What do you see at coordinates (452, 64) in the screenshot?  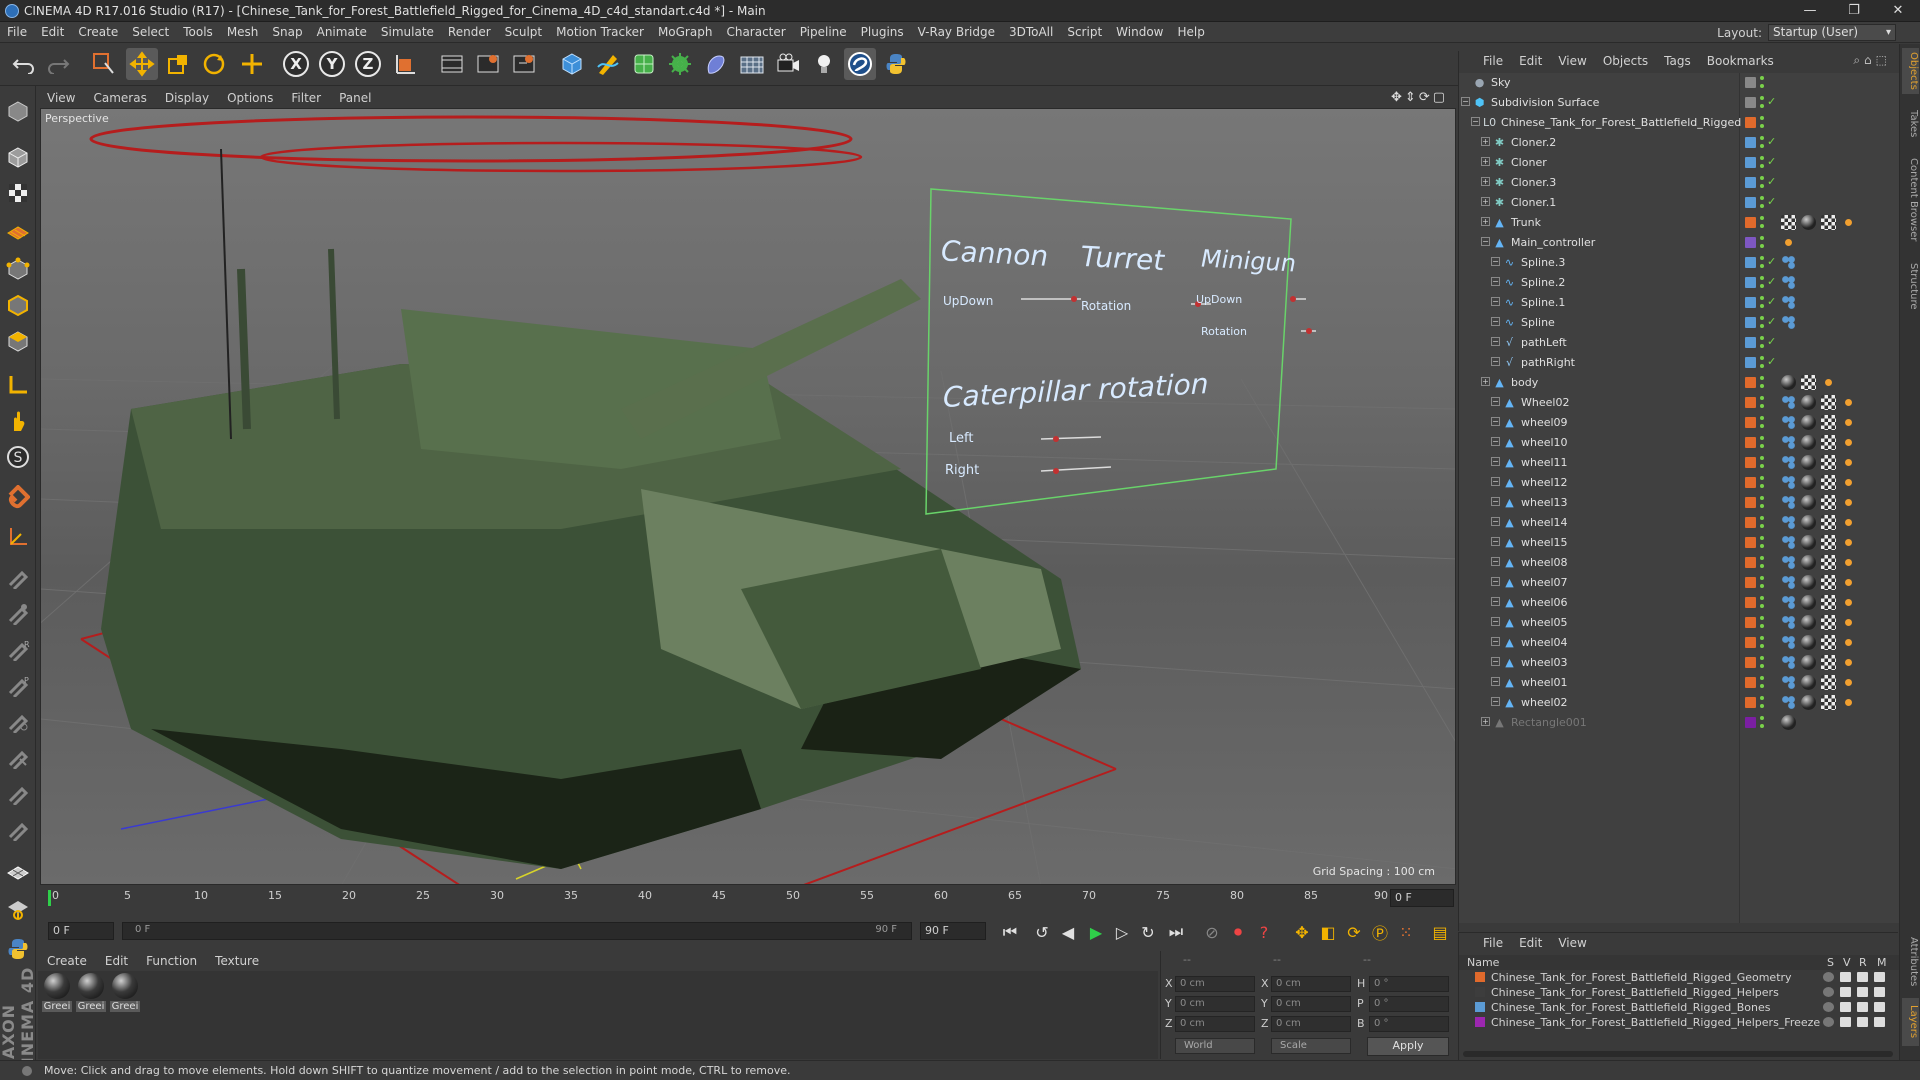 I see `render-view-icon` at bounding box center [452, 64].